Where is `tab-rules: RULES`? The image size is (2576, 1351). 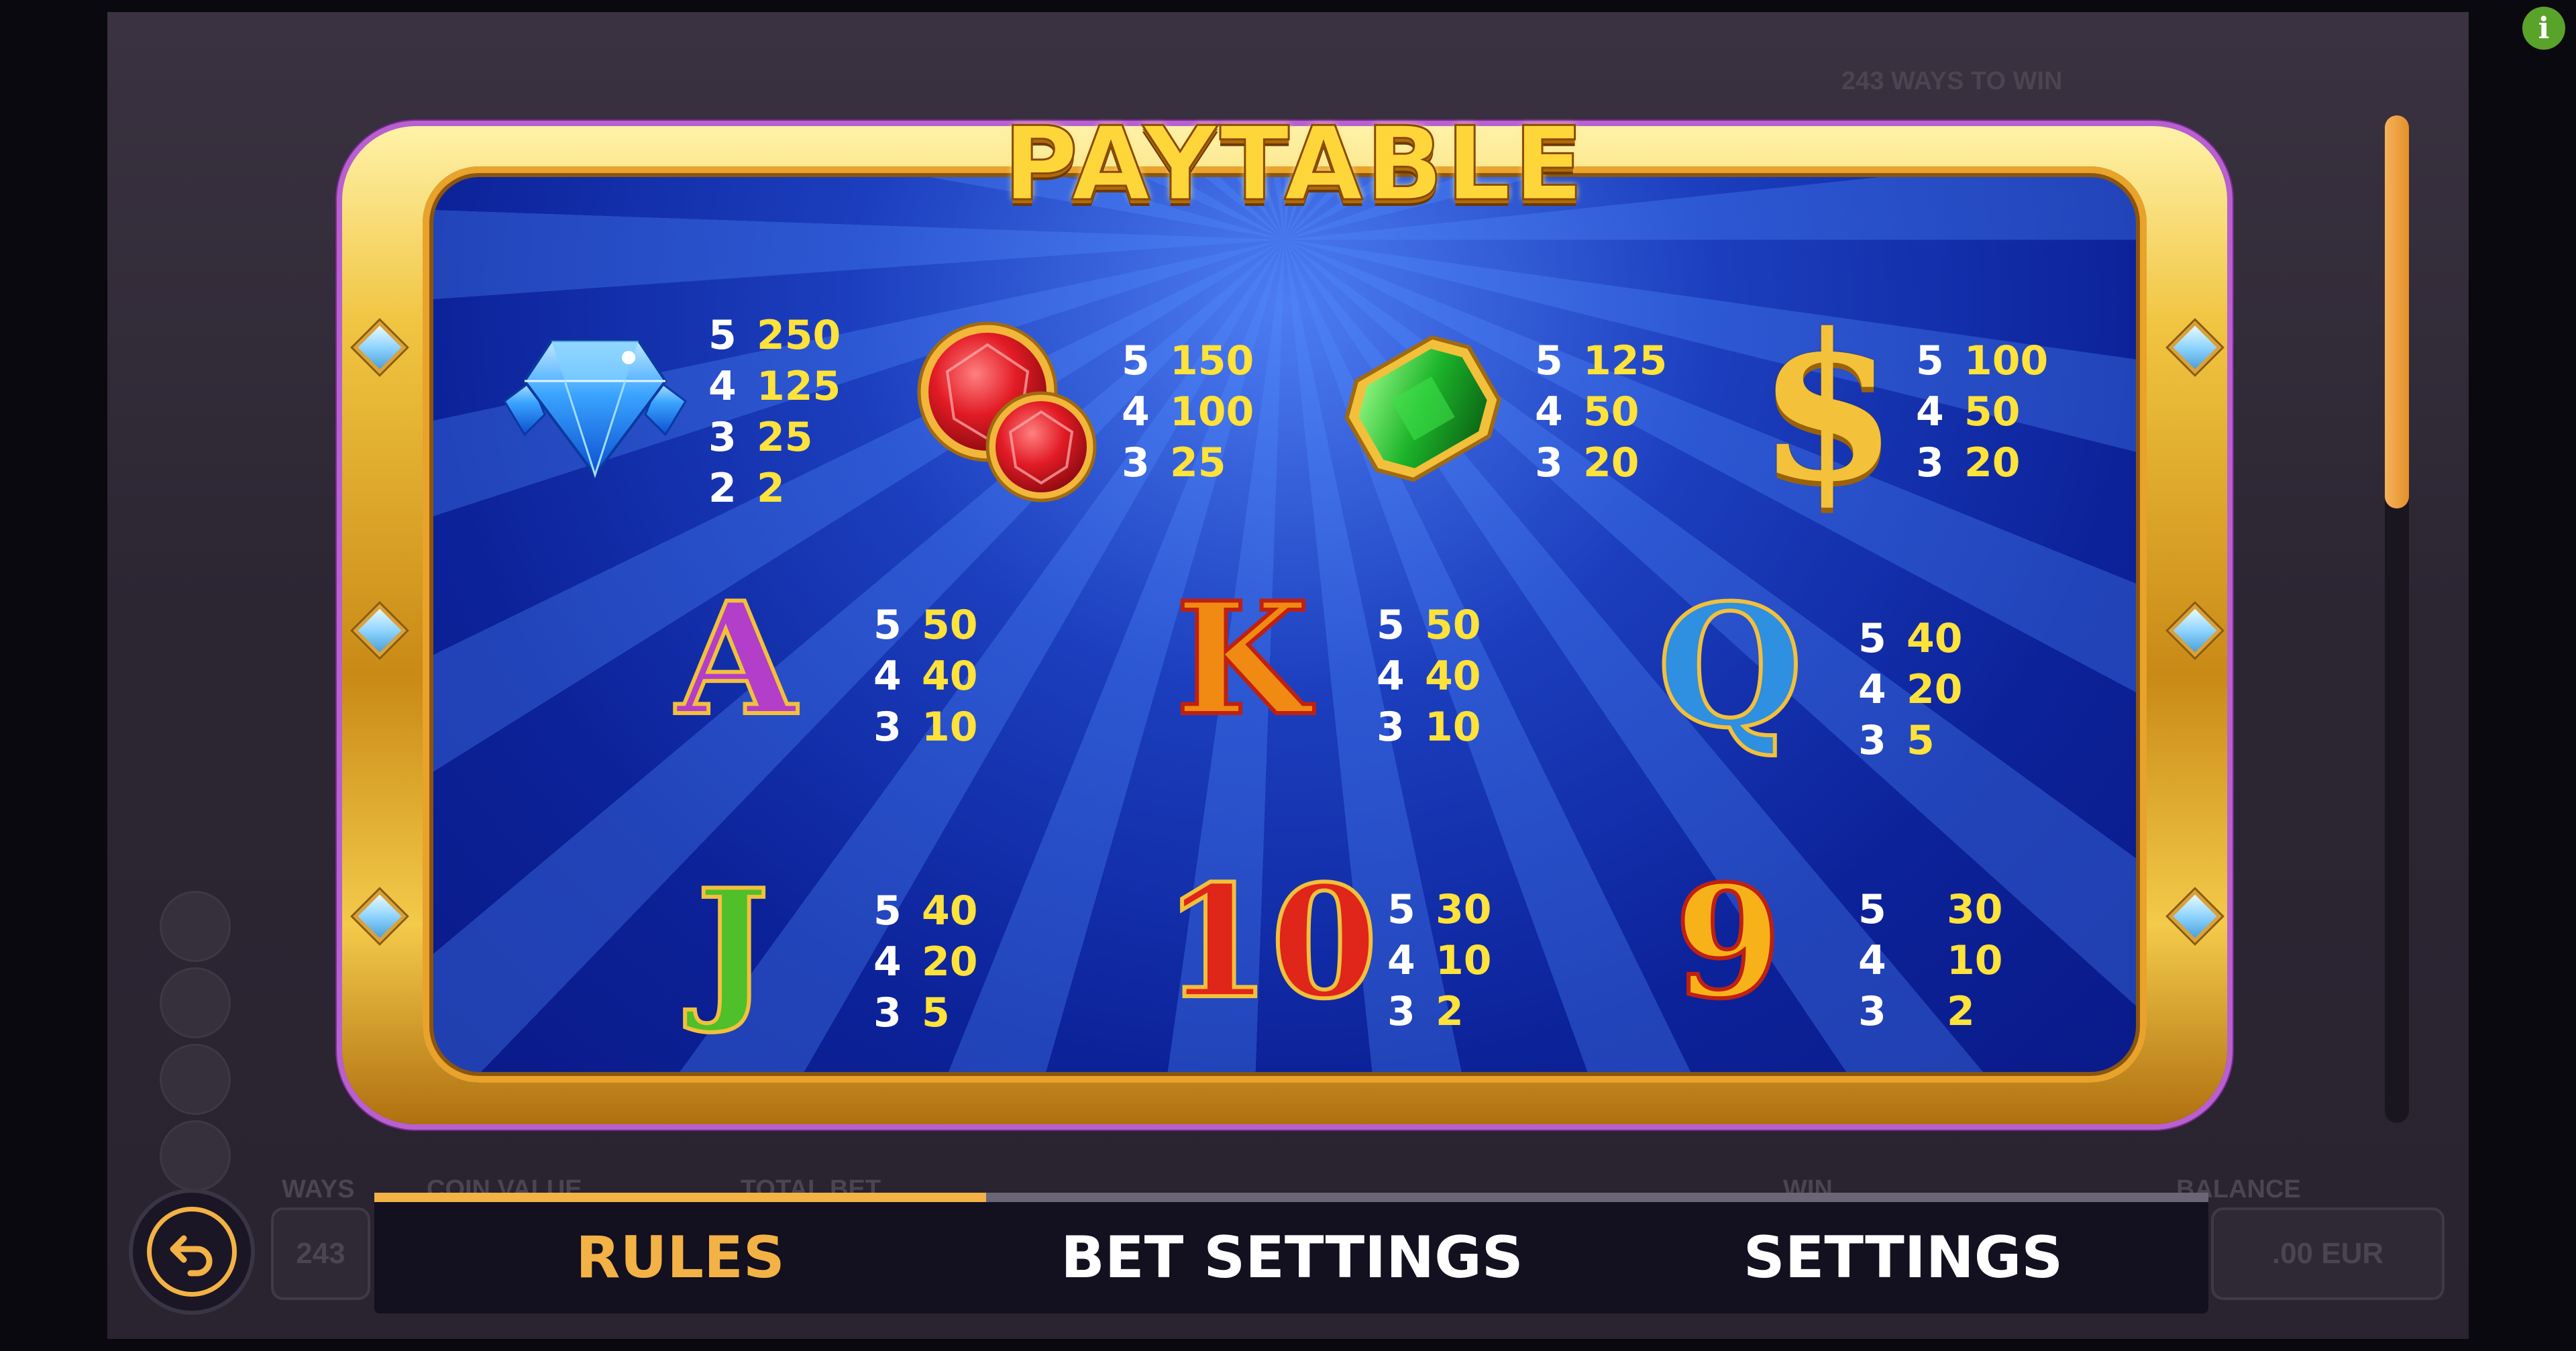
tab-rules: RULES is located at coordinates (680, 1257).